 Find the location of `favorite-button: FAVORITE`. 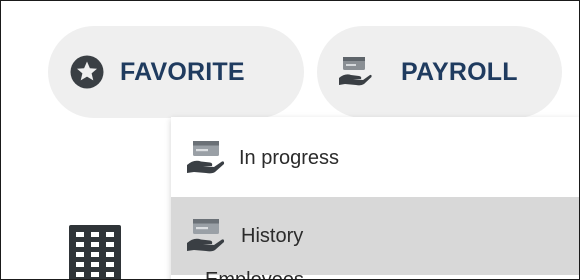

favorite-button: FAVORITE is located at coordinates (176, 72).